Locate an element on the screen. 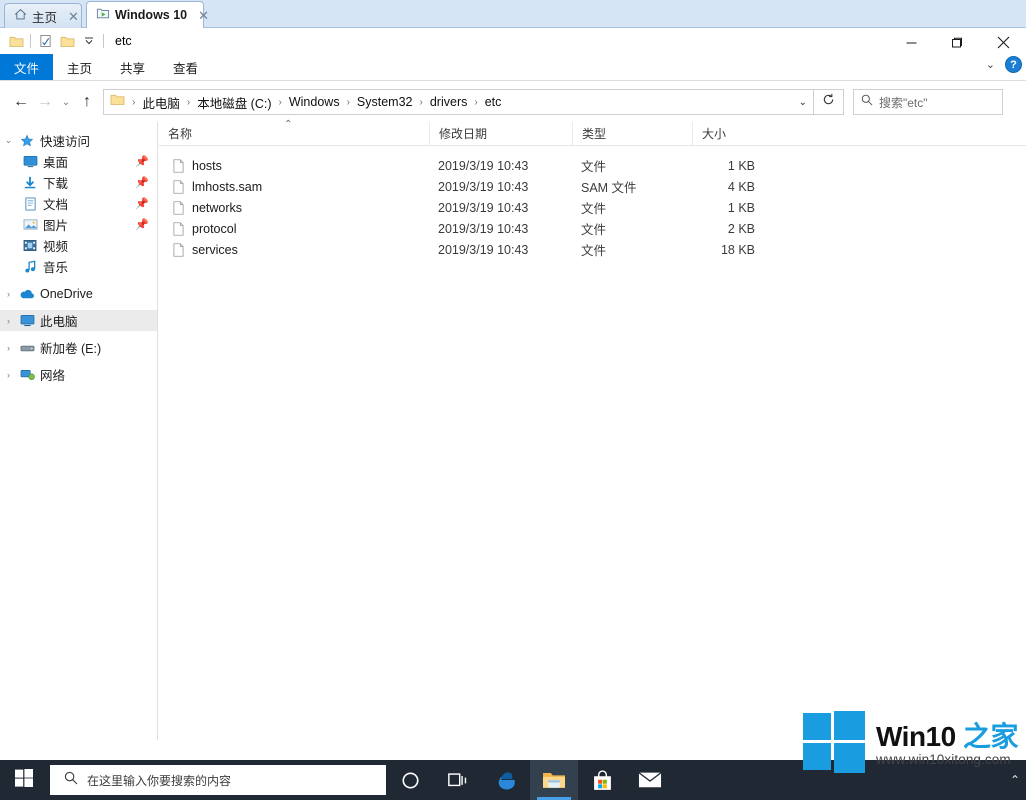 This screenshot has width=1026, height=800. search-input: 搜索"etc" is located at coordinates (903, 102).